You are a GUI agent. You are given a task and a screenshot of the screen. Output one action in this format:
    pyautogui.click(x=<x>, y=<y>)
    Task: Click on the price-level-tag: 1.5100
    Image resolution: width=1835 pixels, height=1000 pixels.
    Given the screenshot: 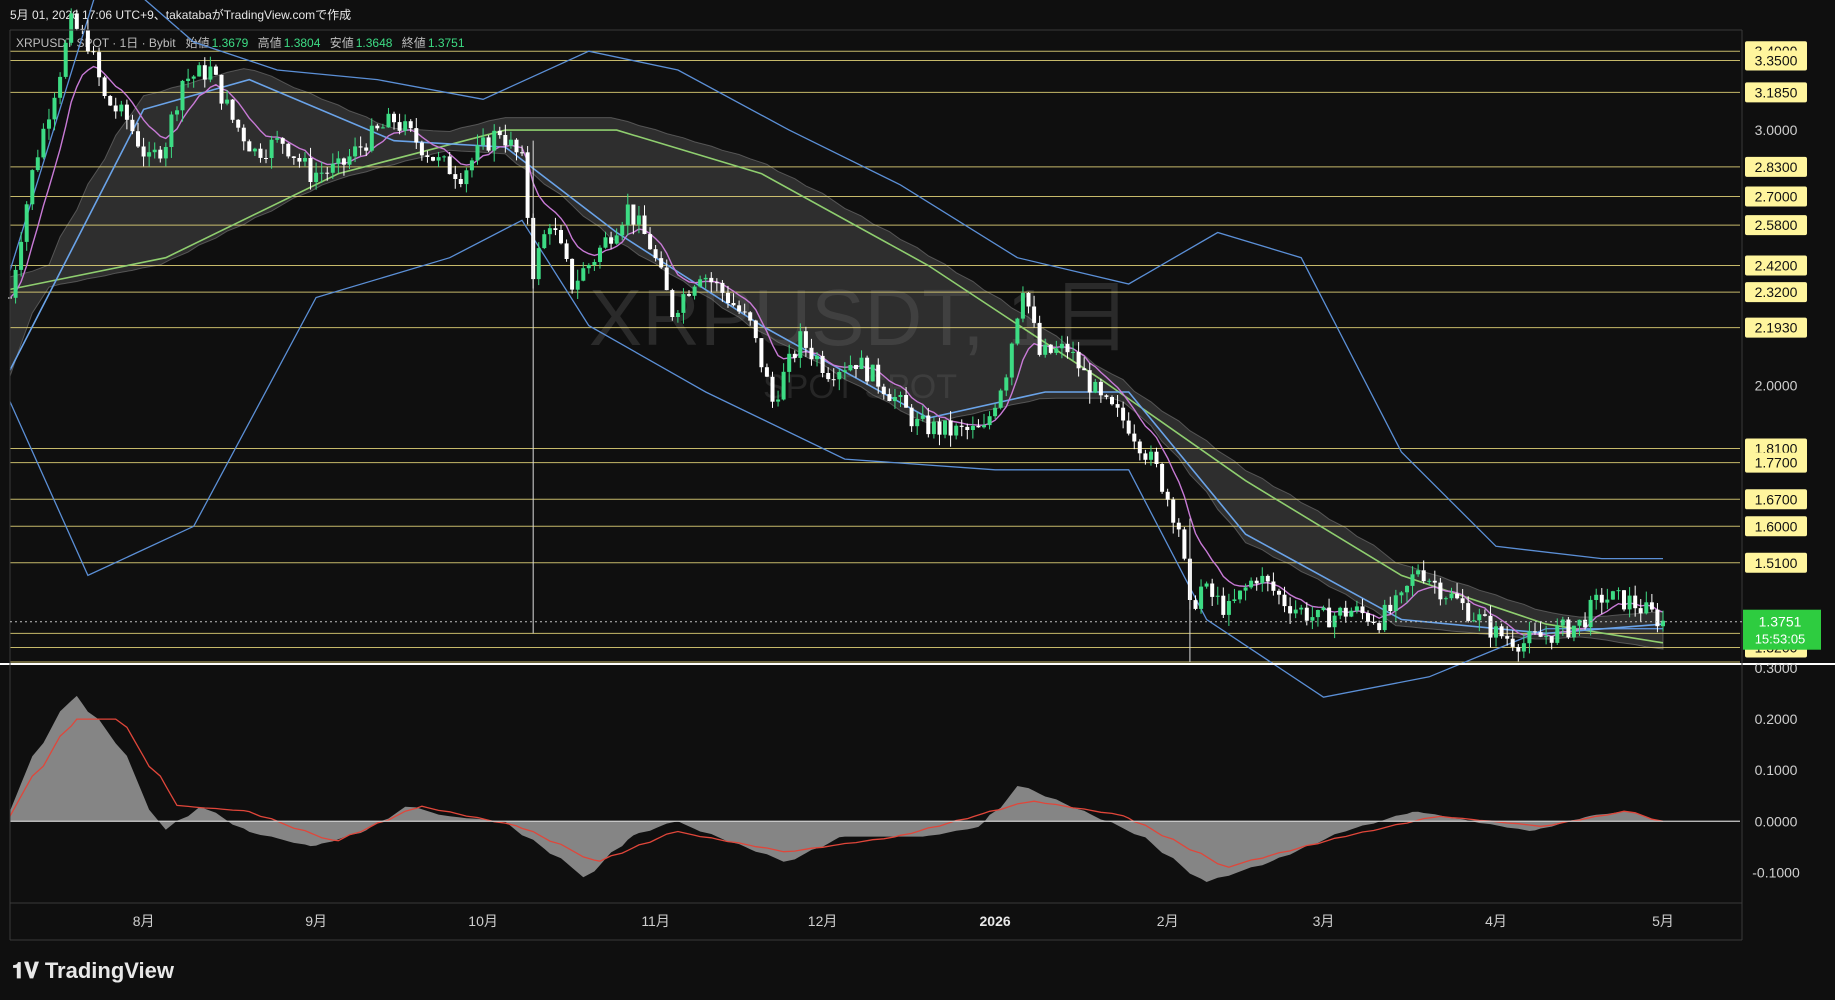 What is the action you would take?
    pyautogui.click(x=1776, y=562)
    